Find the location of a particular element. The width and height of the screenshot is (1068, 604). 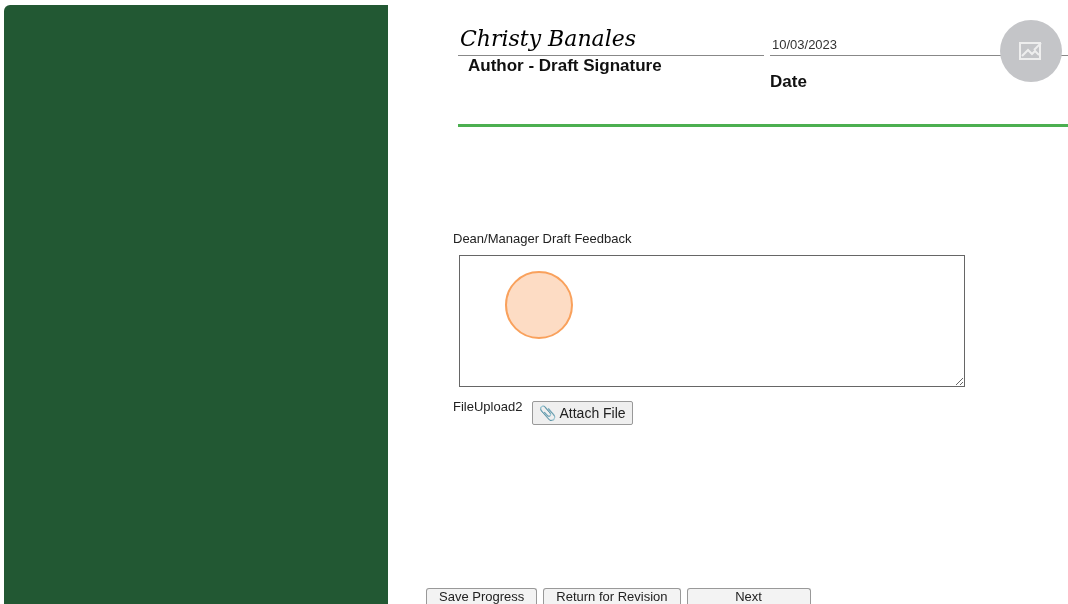

image-edit-icon is located at coordinates (1031, 51).